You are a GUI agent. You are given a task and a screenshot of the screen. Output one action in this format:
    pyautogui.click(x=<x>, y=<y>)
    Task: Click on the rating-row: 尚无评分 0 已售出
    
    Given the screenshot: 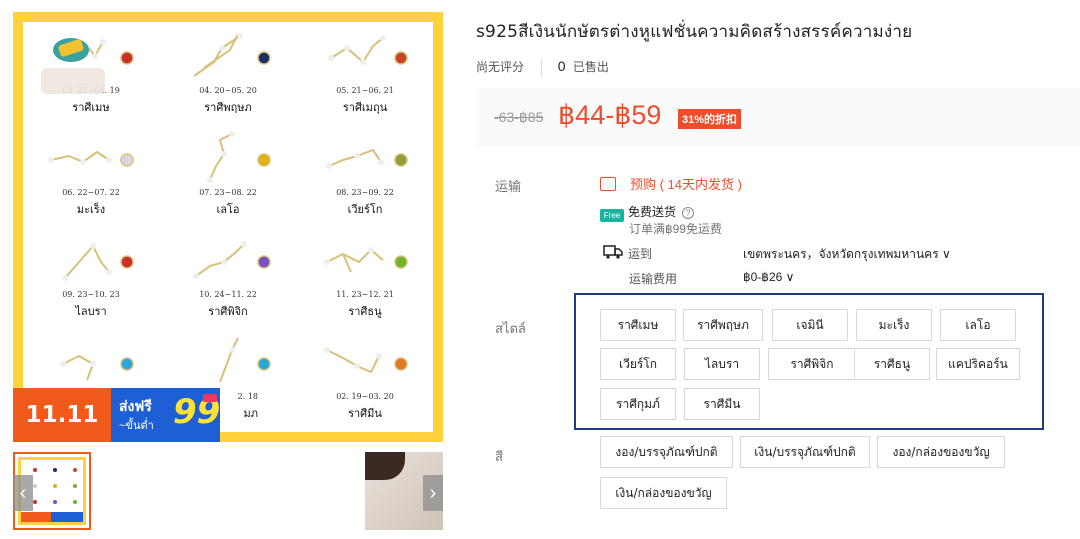 What is the action you would take?
    pyautogui.click(x=542, y=67)
    